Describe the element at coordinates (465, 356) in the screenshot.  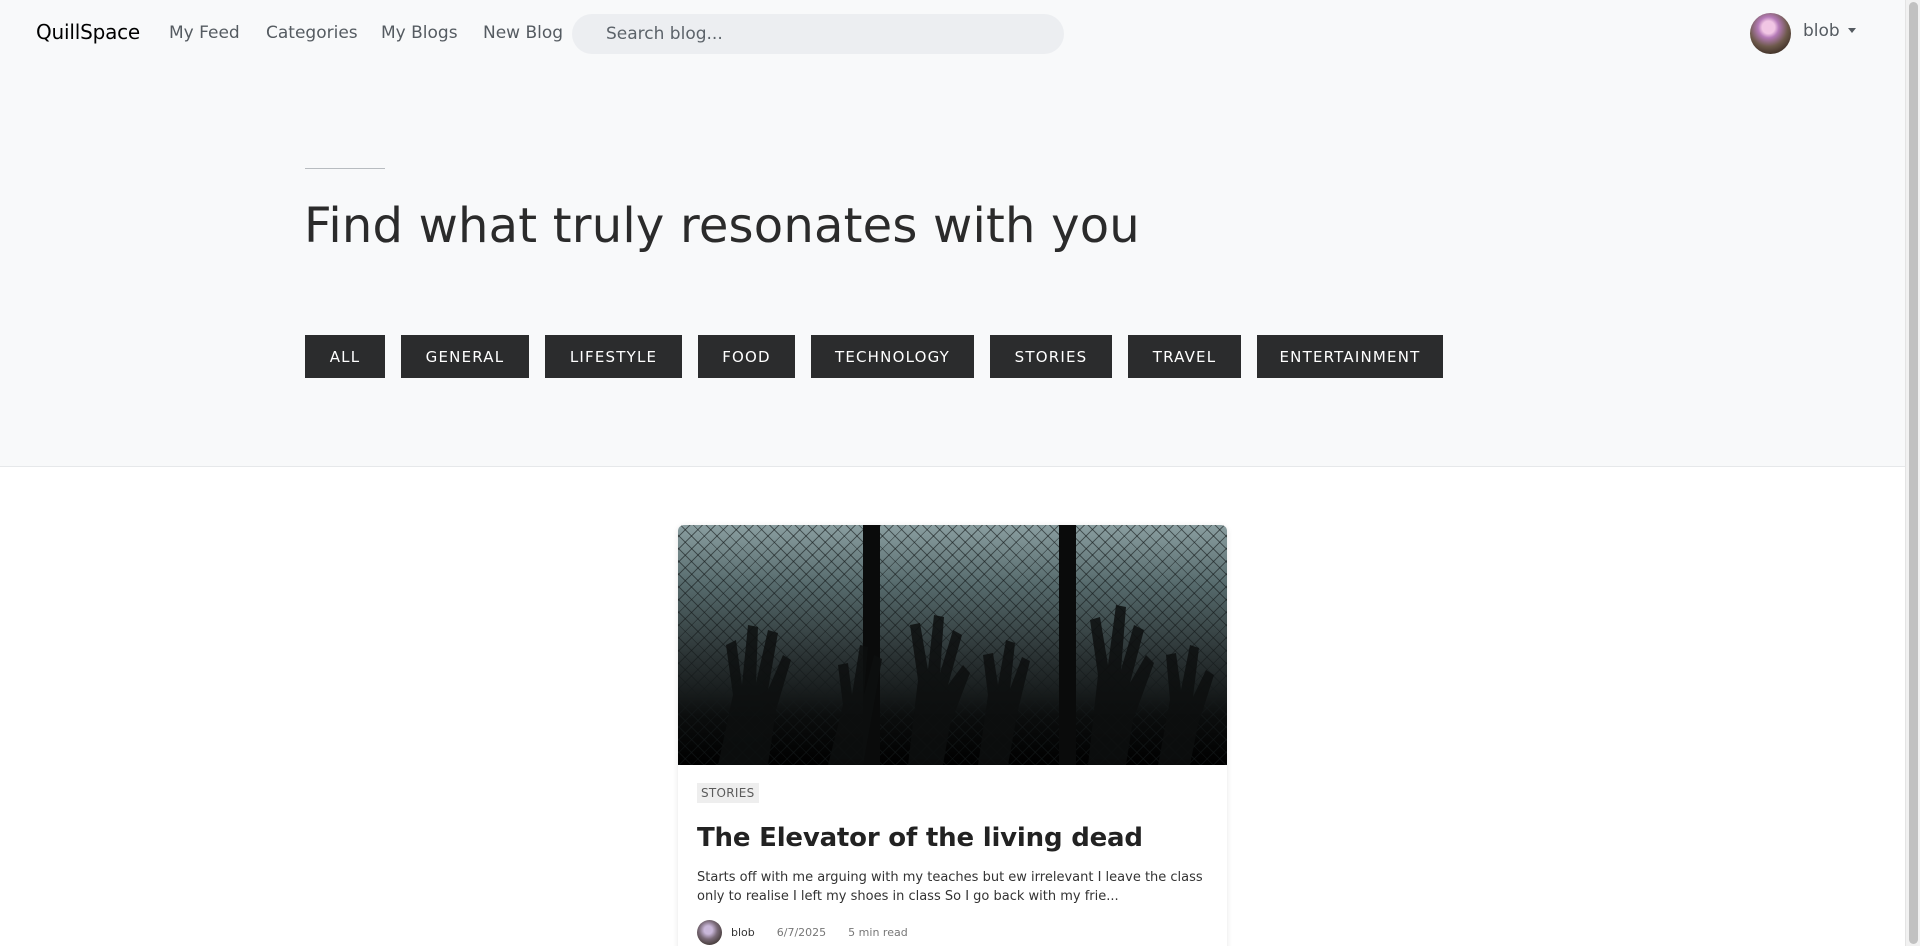
I see `category-button-general: GENERAL` at that location.